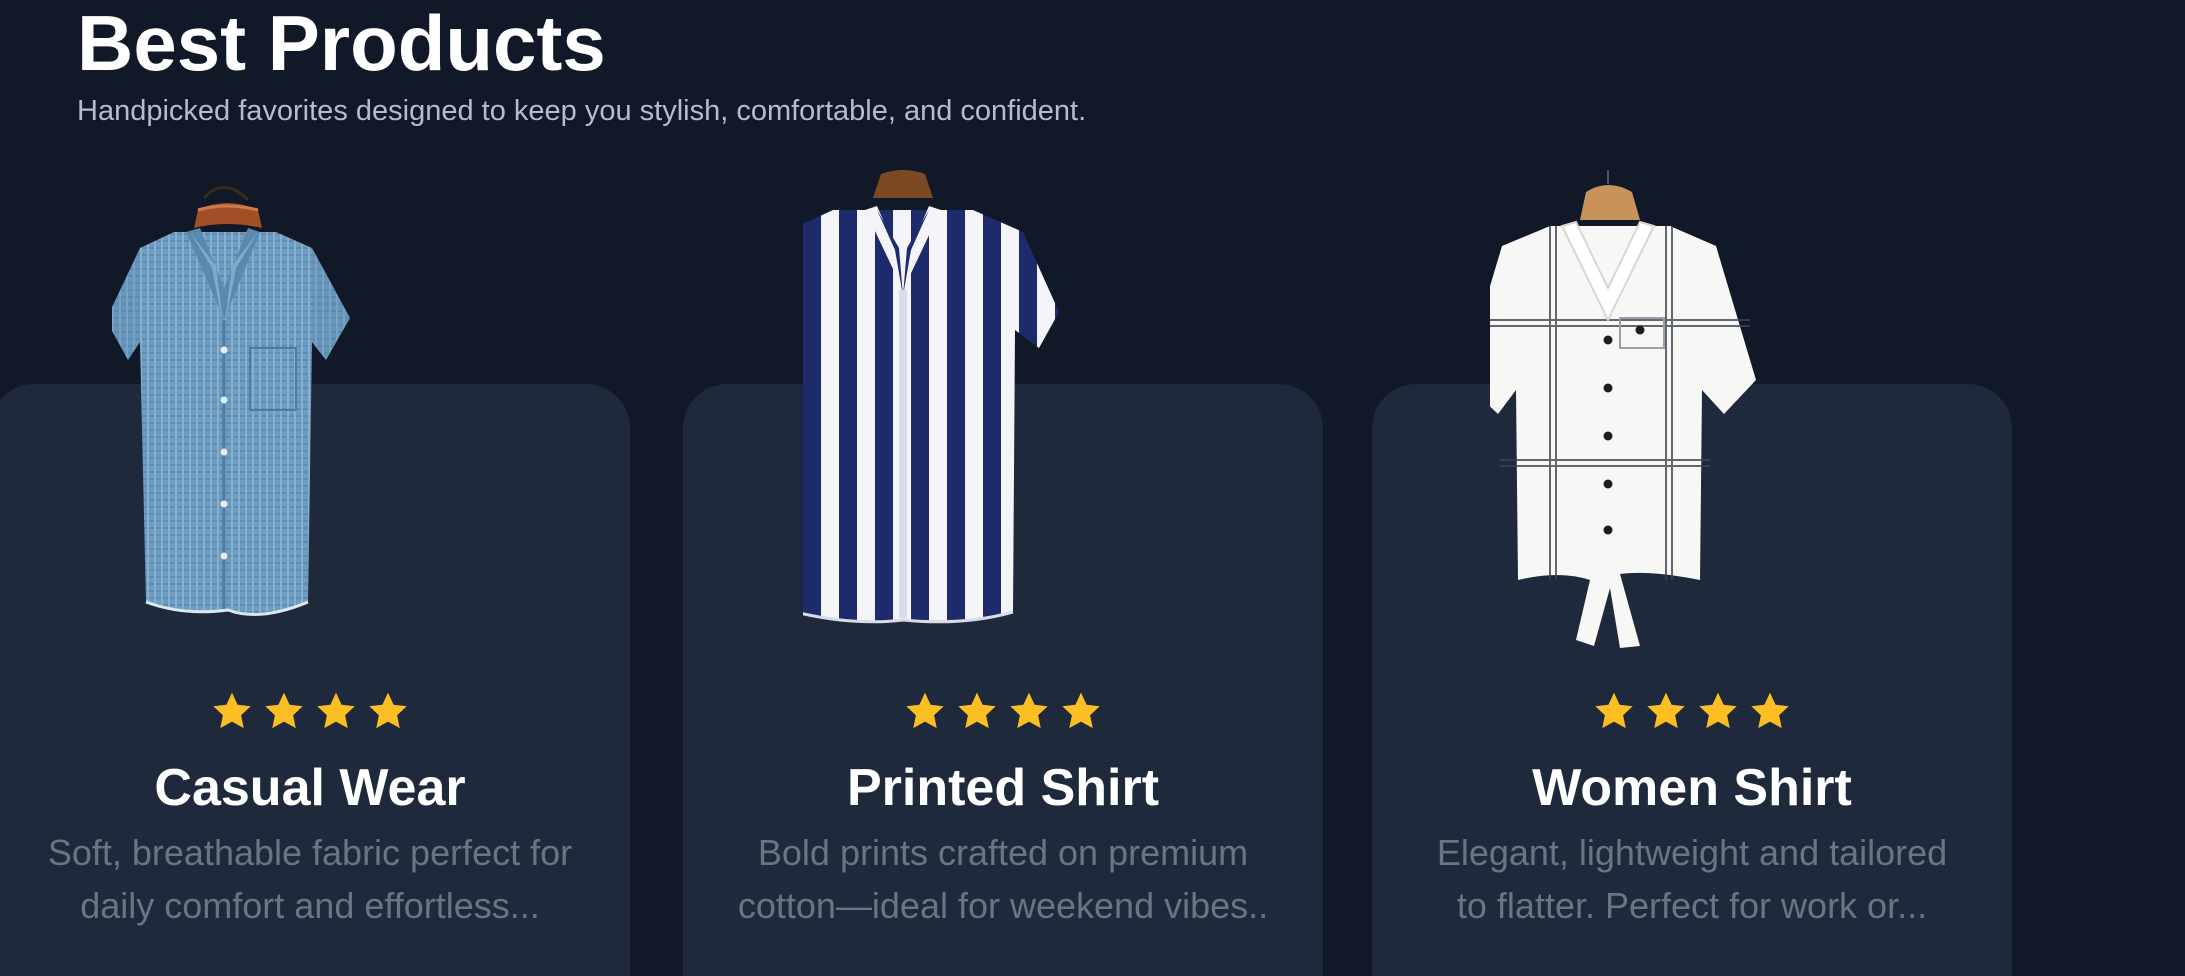 This screenshot has width=2185, height=976. What do you see at coordinates (1003, 852) in the screenshot?
I see `product-description-line: Bold prints crafted on premium` at bounding box center [1003, 852].